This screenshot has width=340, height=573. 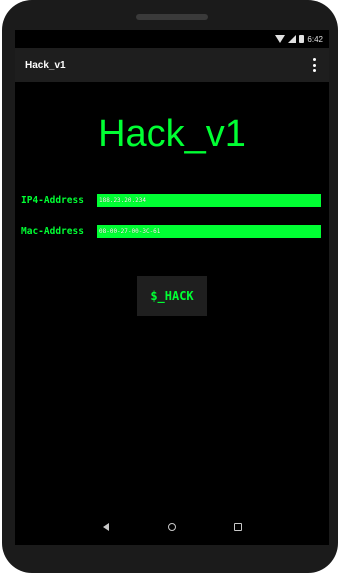 I want to click on app-bar-title: Hack_v1, so click(x=45, y=65).